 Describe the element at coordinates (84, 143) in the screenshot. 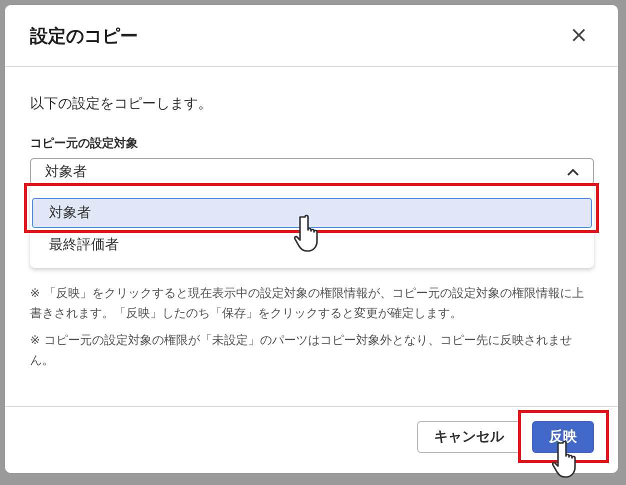

I see `field-label: コピー元の設定対象` at that location.